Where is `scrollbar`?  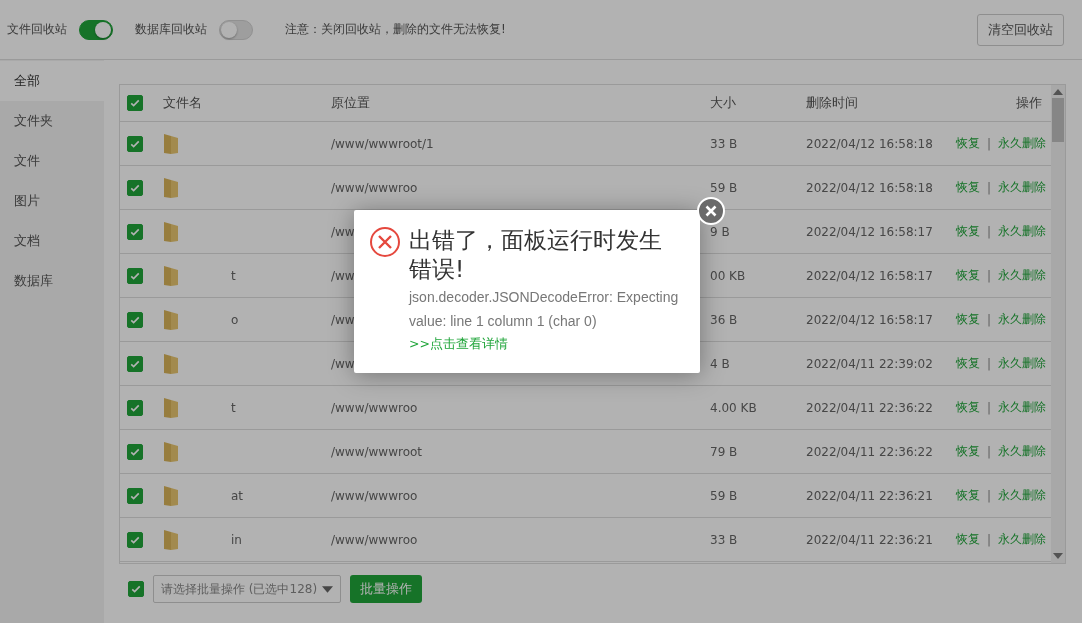 scrollbar is located at coordinates (1058, 324).